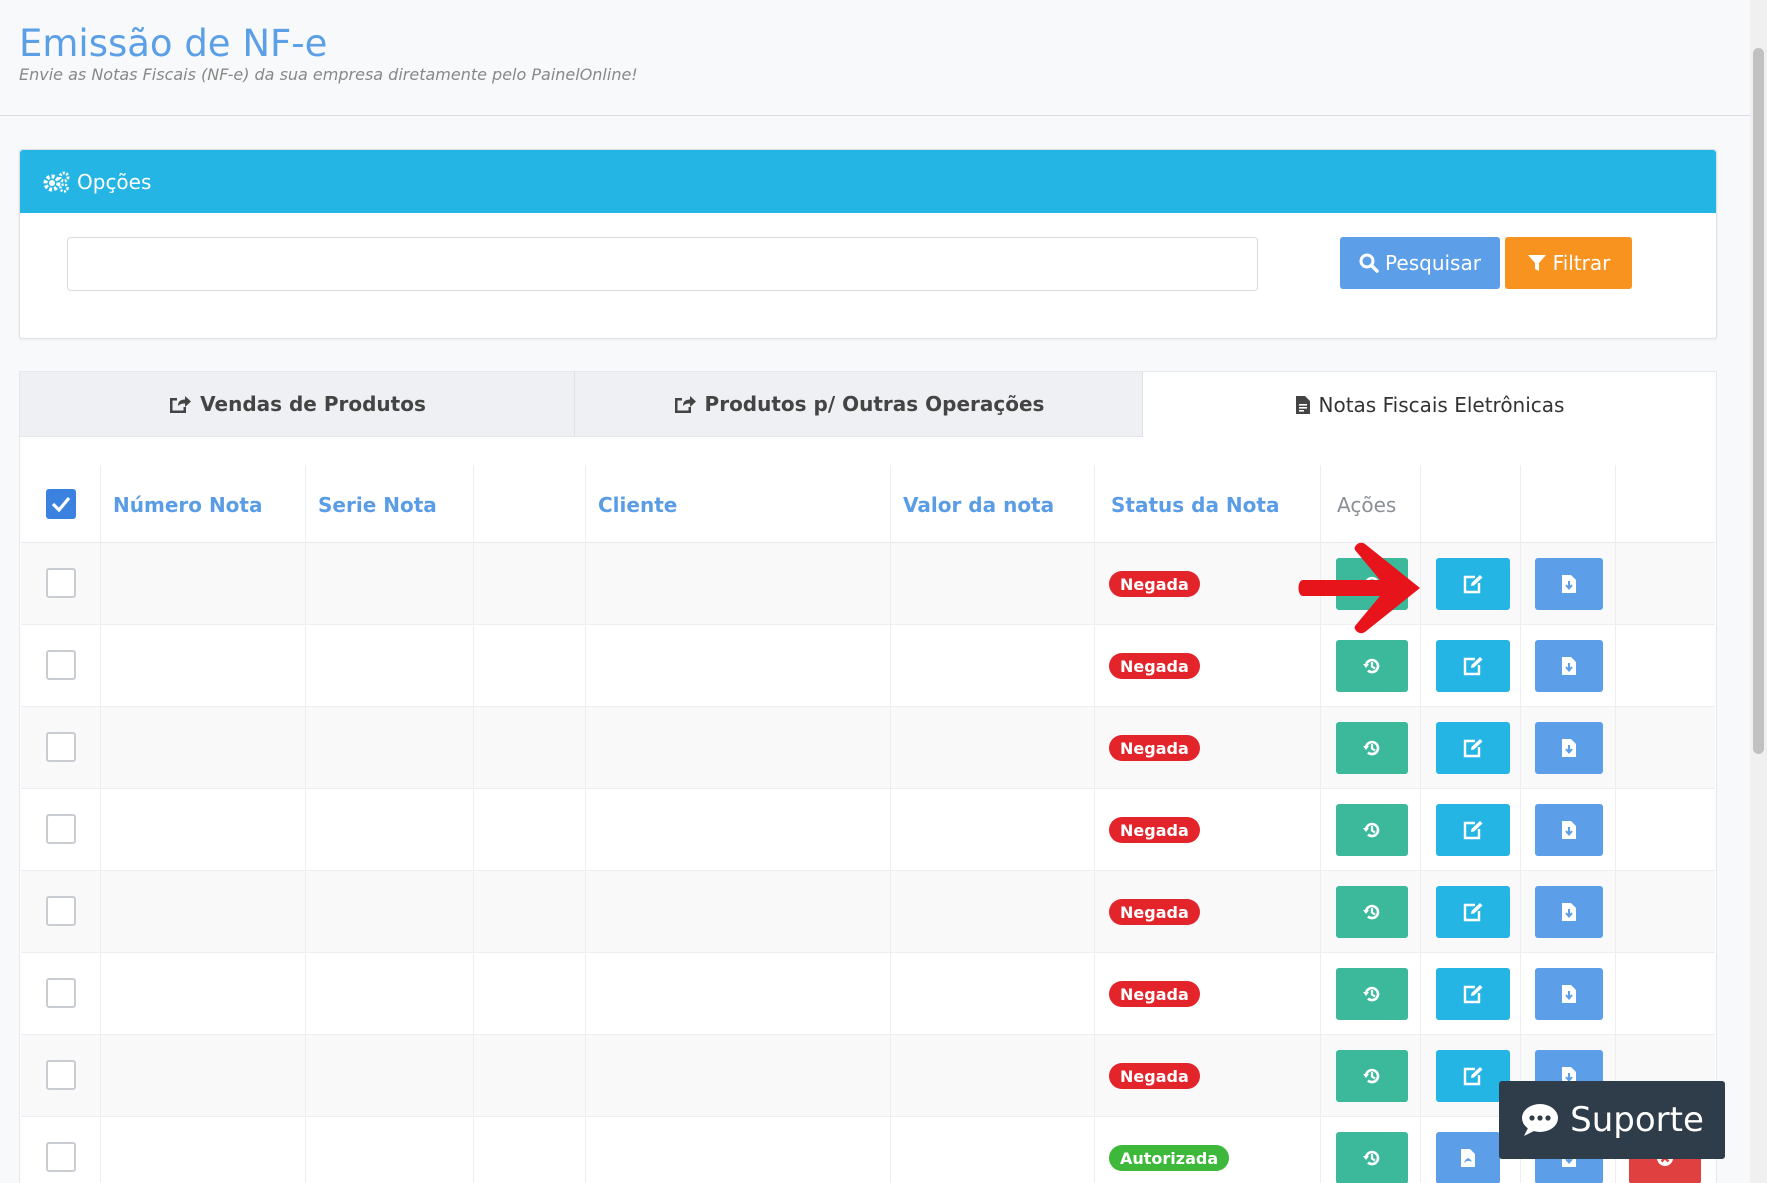  What do you see at coordinates (313, 404) in the screenshot?
I see `tab-label: Vendas de Produtos` at bounding box center [313, 404].